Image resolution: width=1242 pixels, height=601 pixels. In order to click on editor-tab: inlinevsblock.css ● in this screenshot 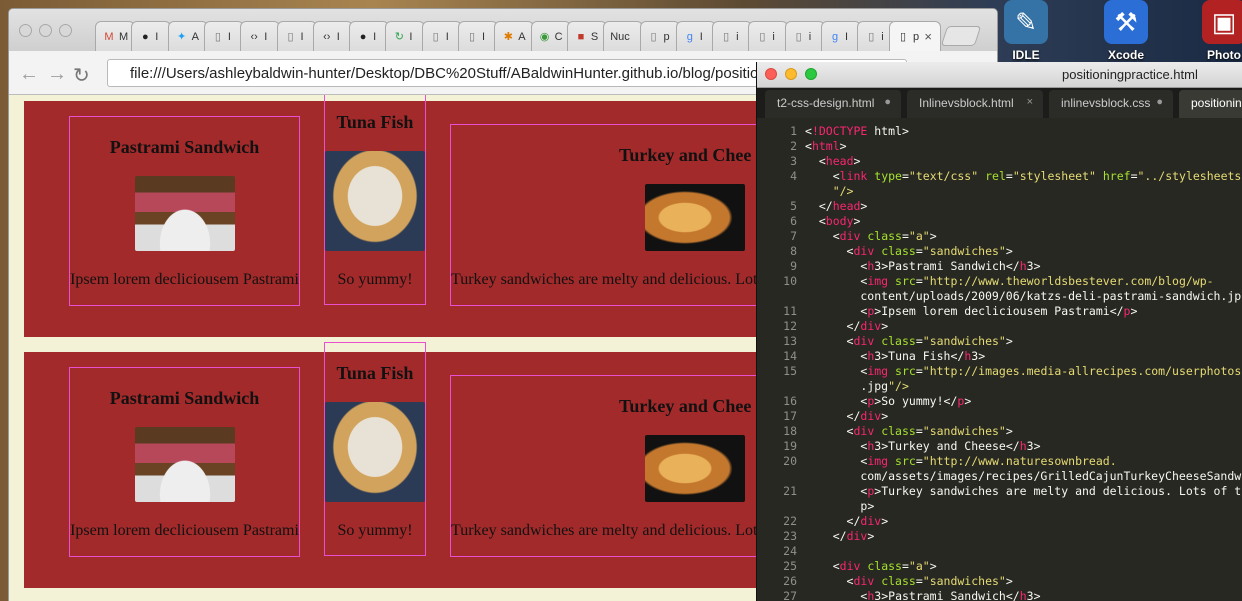, I will do `click(1111, 104)`.